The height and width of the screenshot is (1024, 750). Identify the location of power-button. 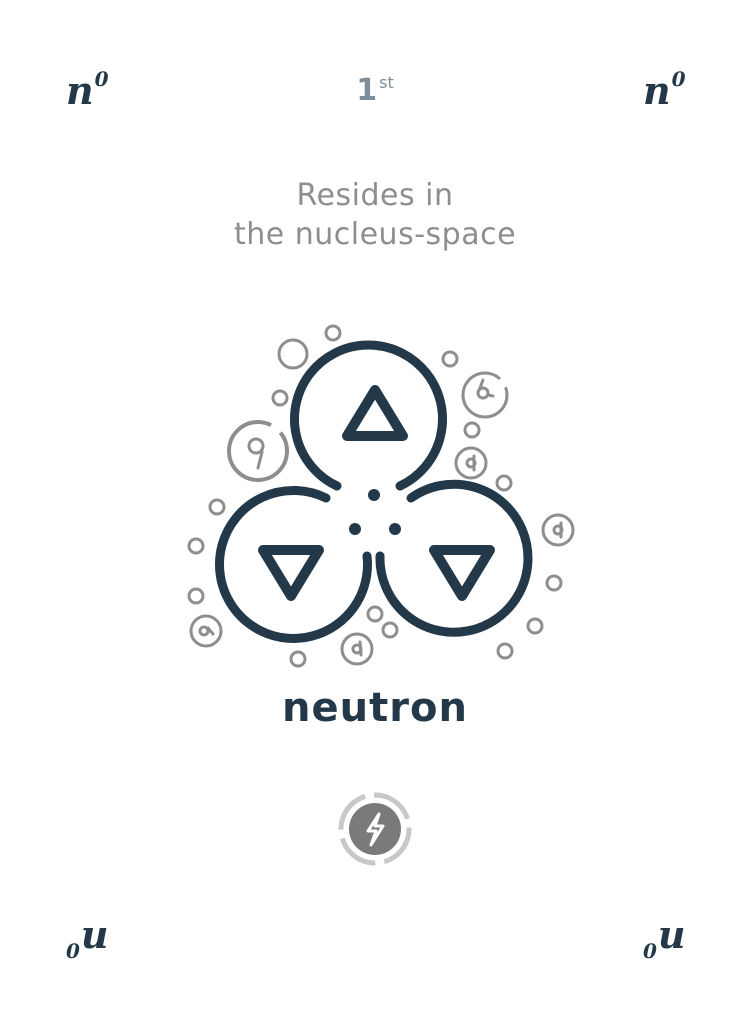
(375, 829).